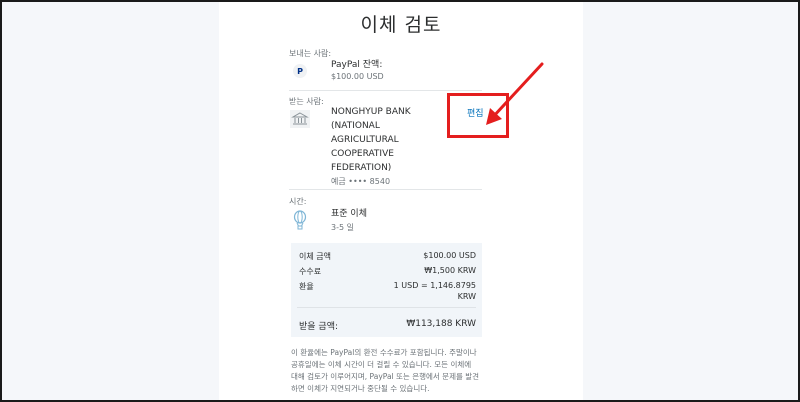 The width and height of the screenshot is (800, 402). Describe the element at coordinates (342, 227) in the screenshot. I see `transfer-duration: 3-5 일` at that location.